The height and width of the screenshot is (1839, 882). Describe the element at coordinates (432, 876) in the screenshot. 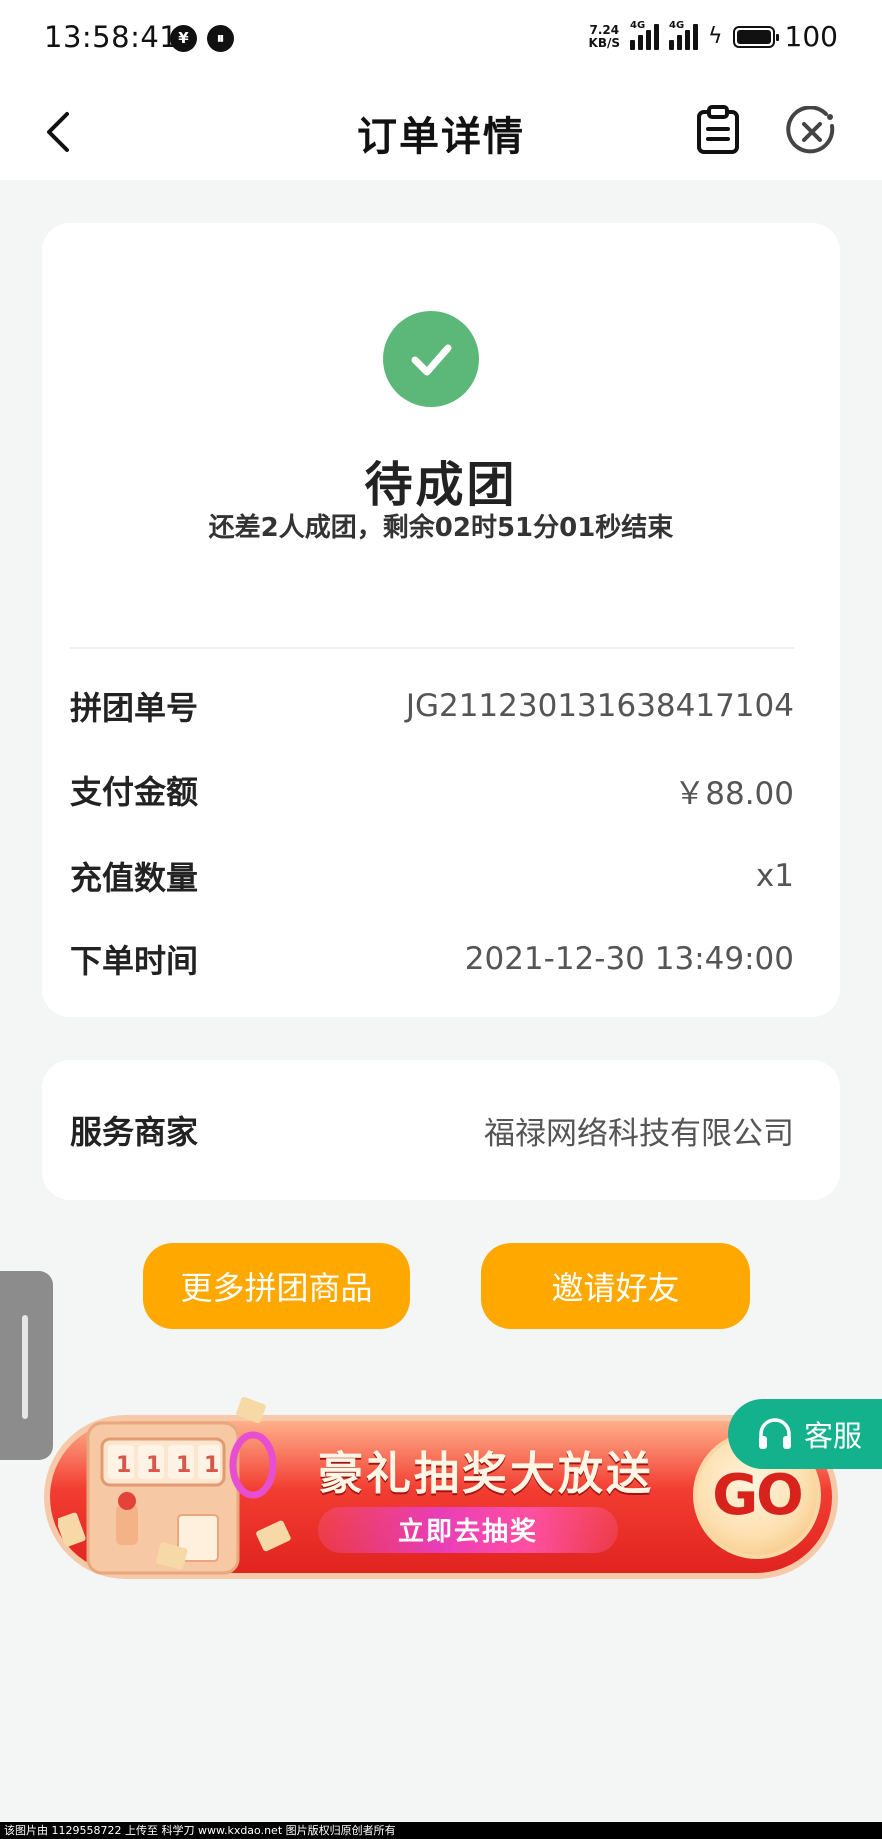

I see `row-recharge-quantity: 充值数量 x1` at that location.